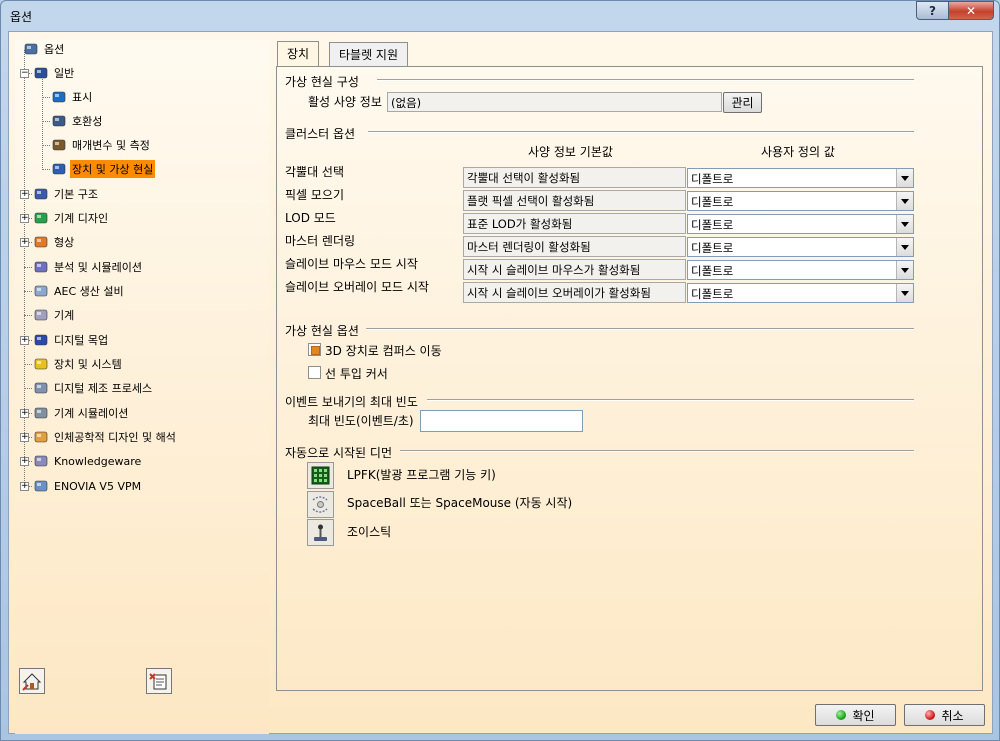 This screenshot has width=1000, height=741. What do you see at coordinates (81, 340) in the screenshot?
I see `tree-item-label: 디지털 목업` at bounding box center [81, 340].